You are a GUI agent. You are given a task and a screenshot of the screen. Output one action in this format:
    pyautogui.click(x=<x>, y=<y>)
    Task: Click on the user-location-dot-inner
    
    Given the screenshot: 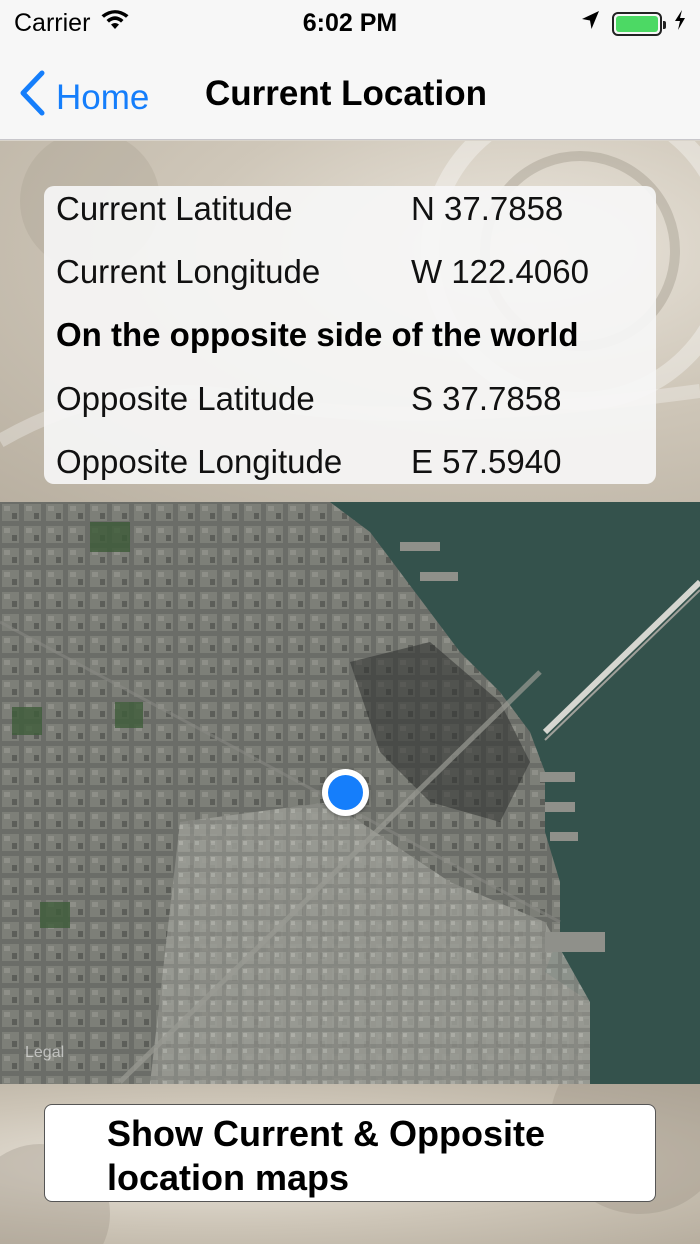 What is the action you would take?
    pyautogui.click(x=345, y=792)
    